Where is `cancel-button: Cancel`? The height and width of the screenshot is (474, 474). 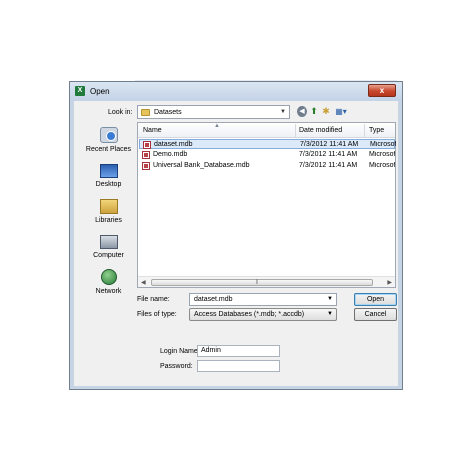
cancel-button: Cancel is located at coordinates (375, 314).